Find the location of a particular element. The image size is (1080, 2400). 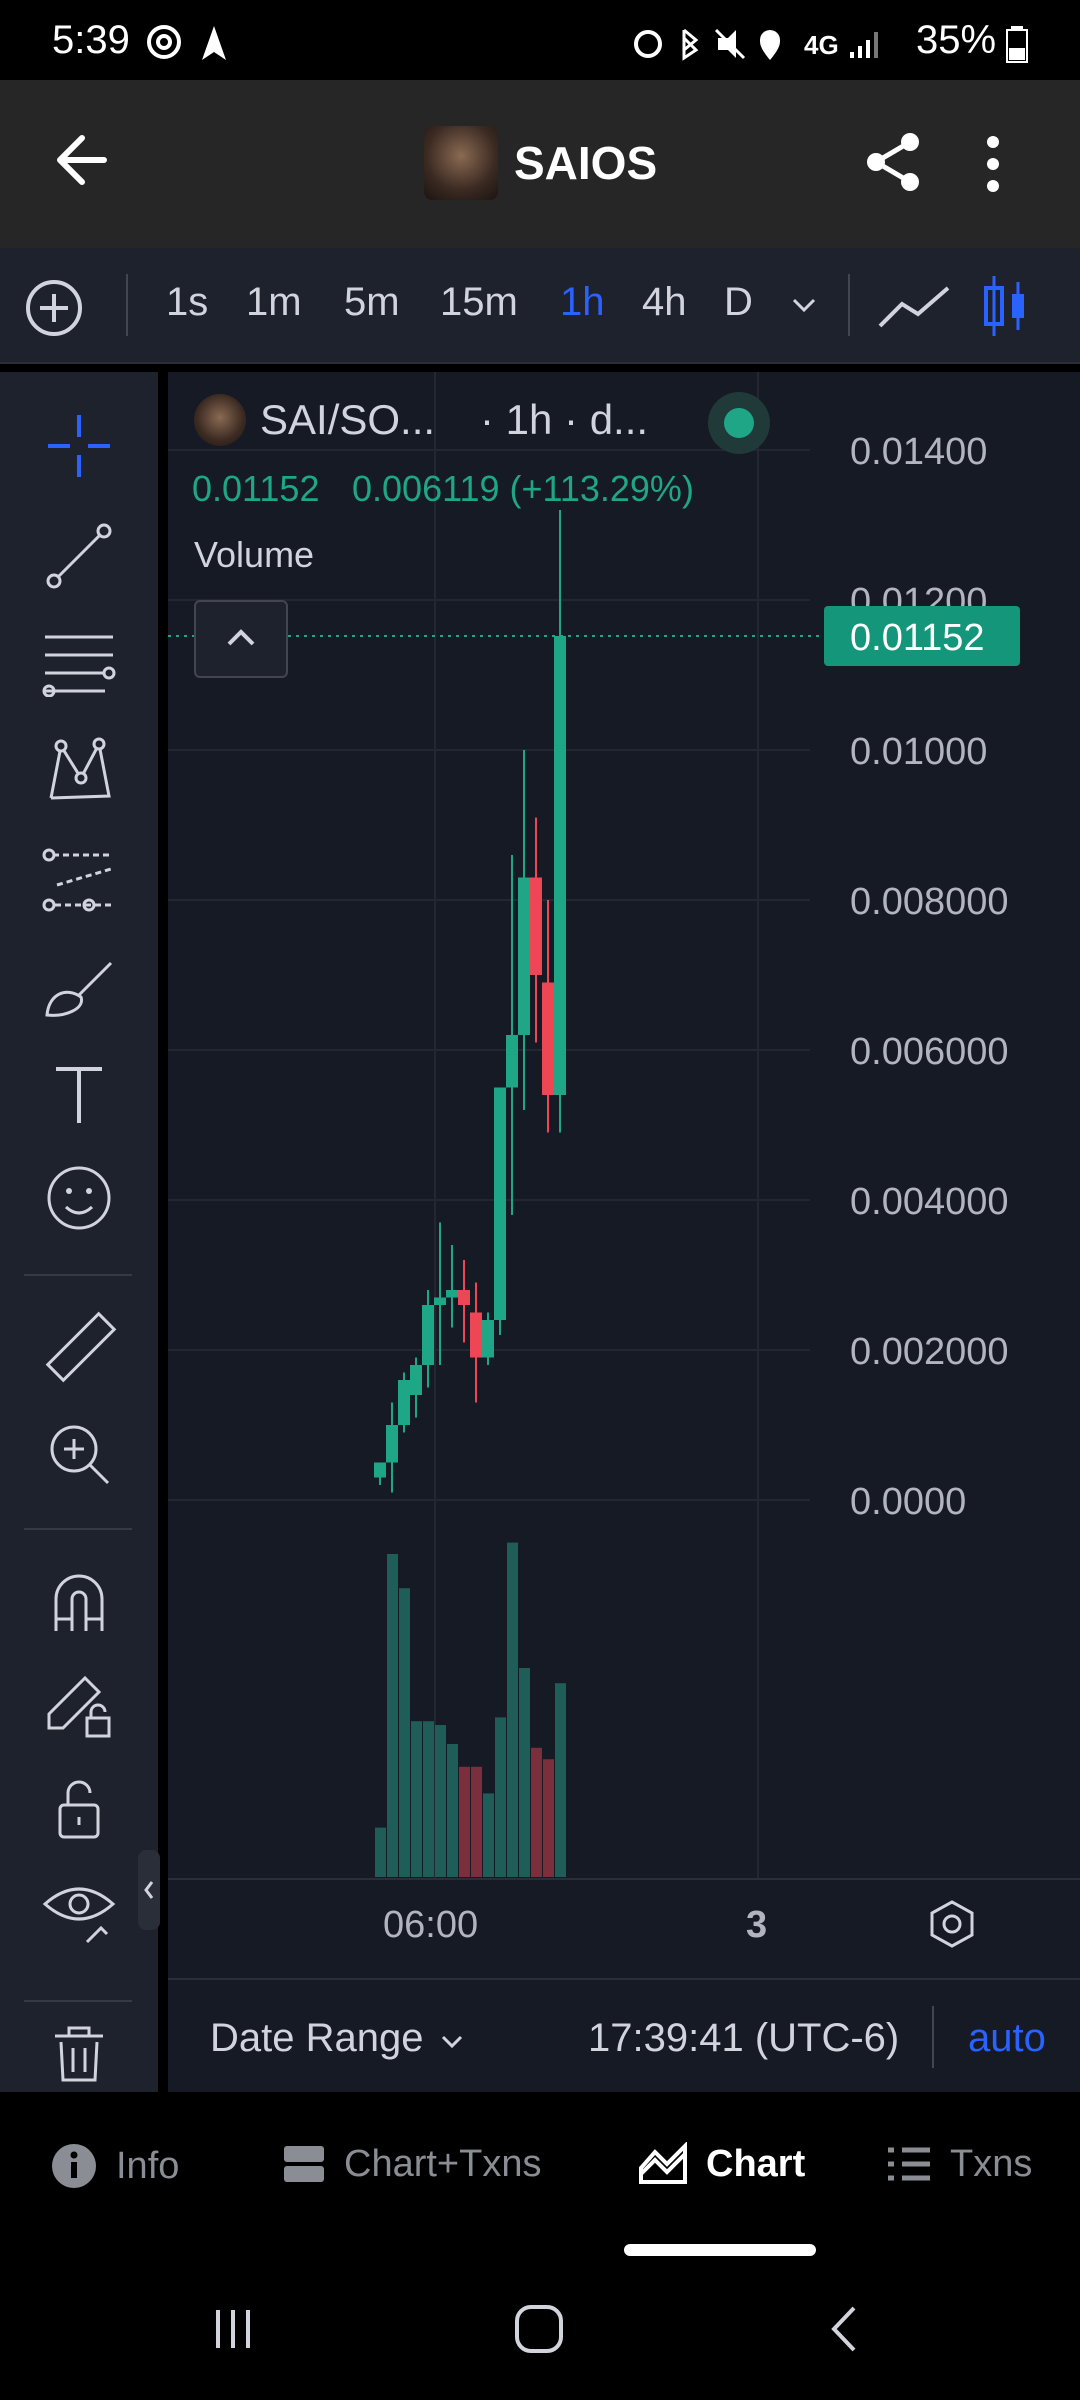

timeframe-1s: 1s is located at coordinates (187, 302).